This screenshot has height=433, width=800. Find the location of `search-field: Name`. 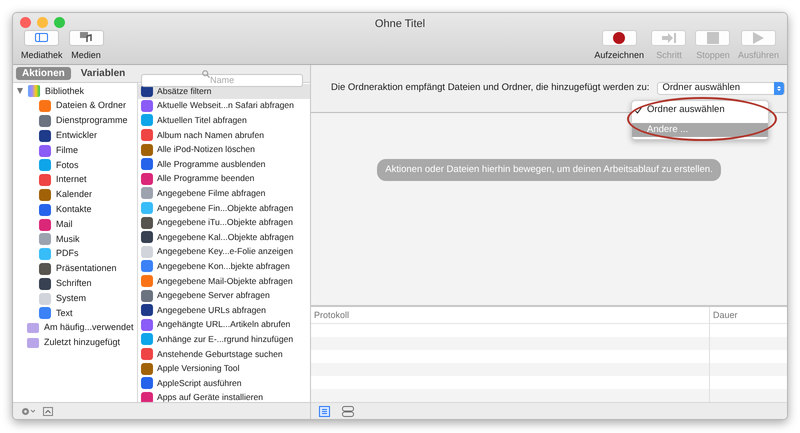

search-field: Name is located at coordinates (222, 81).